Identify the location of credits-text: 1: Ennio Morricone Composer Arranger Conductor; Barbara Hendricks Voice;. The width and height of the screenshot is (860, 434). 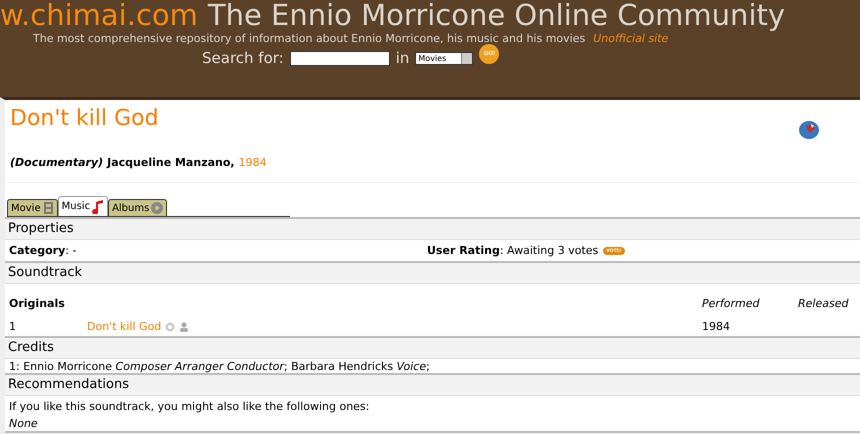
(219, 366).